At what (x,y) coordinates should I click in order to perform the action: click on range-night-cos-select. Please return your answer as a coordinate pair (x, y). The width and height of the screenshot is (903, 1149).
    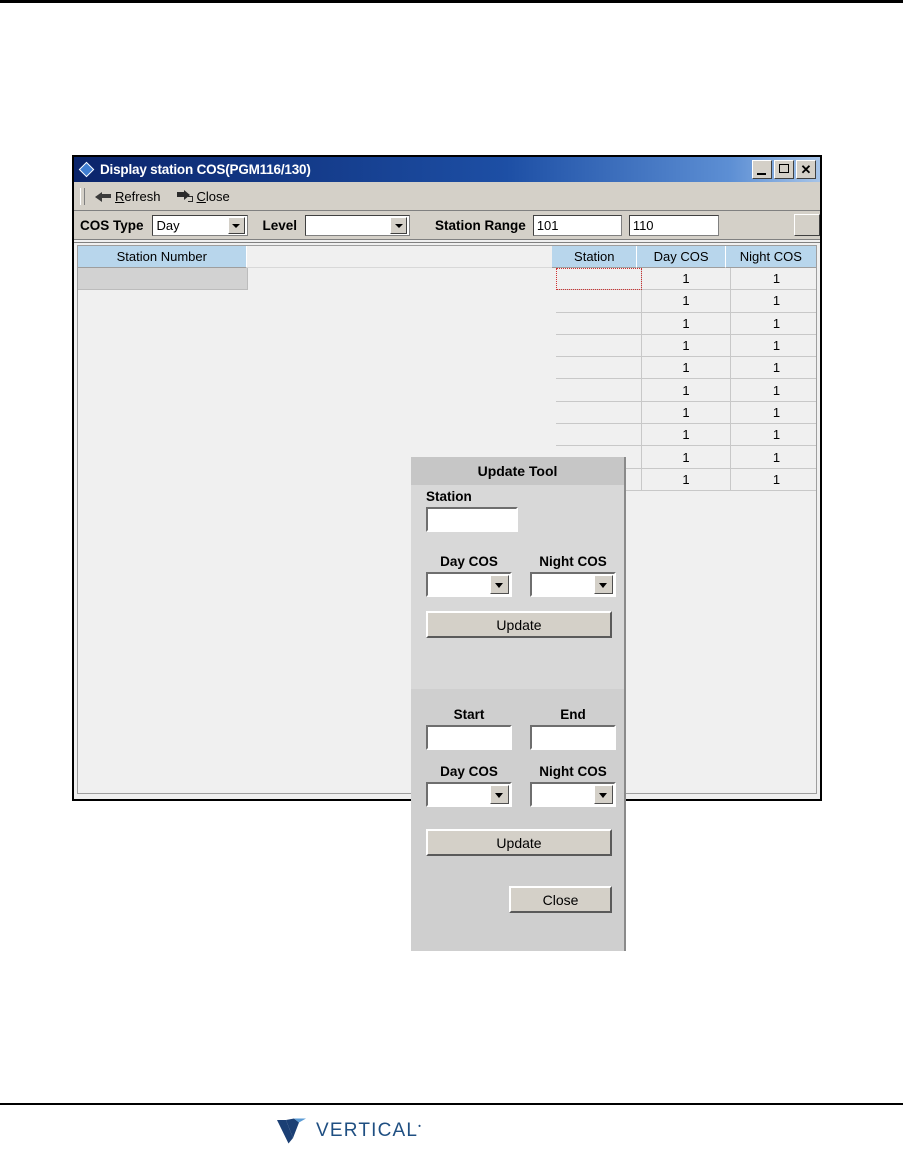
    Looking at the image, I should click on (573, 794).